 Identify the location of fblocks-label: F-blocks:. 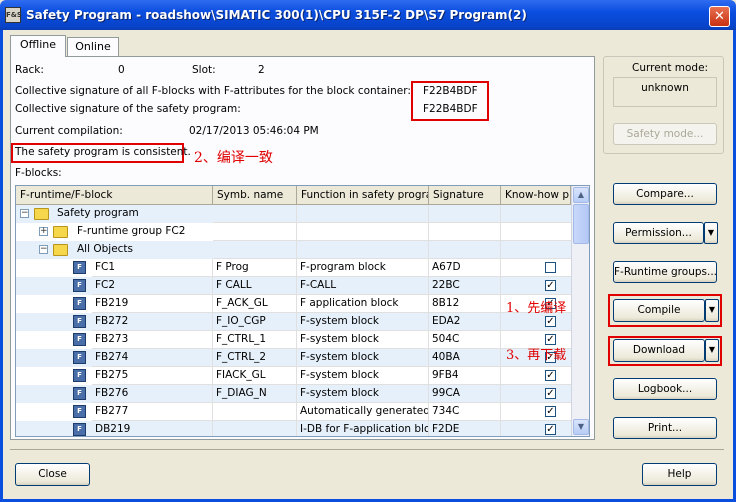
(38, 173).